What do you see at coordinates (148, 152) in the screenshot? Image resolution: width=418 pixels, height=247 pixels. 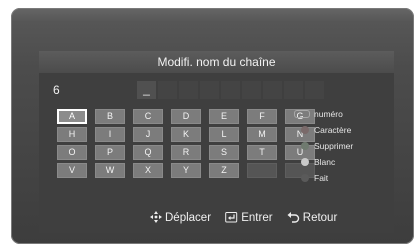 I see `key-q: Q` at bounding box center [148, 152].